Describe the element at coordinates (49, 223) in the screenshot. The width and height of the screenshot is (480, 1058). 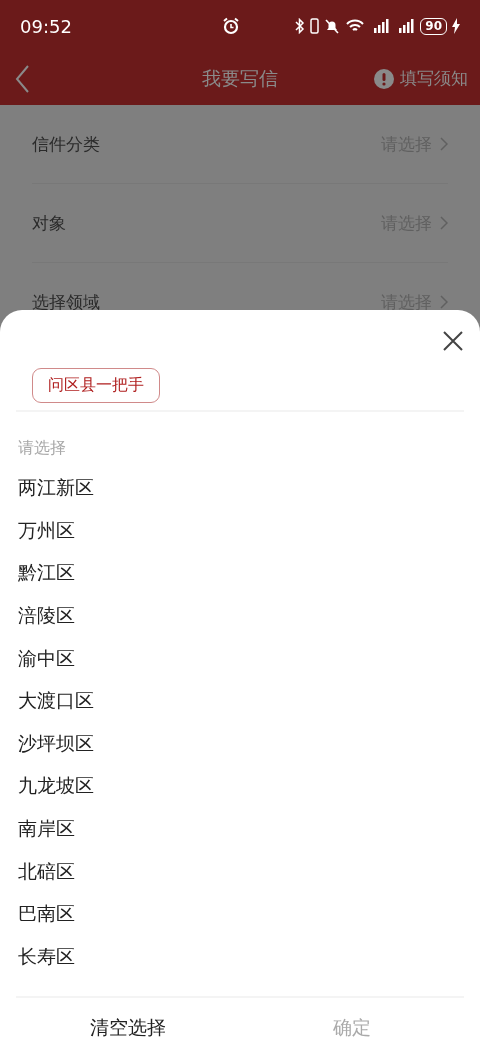
I see `form-label: 对象` at that location.